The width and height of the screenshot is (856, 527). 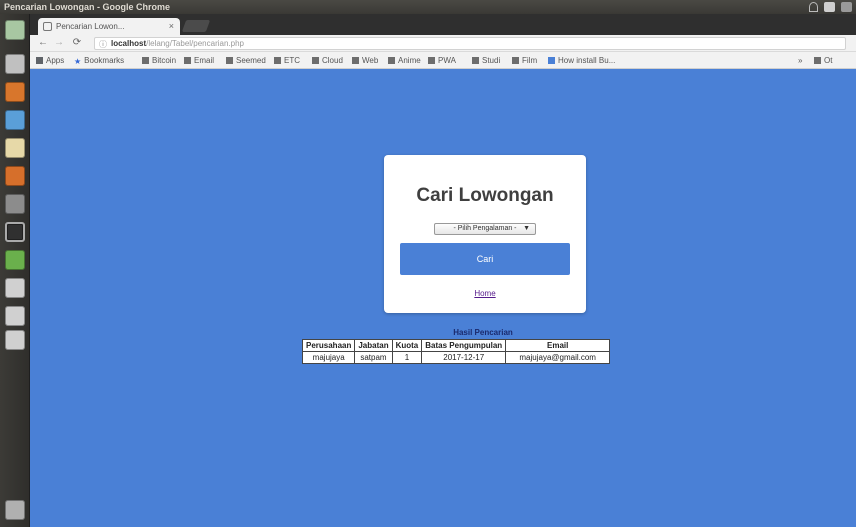 What do you see at coordinates (328, 357) in the screenshot?
I see `table-cell: majujaya` at bounding box center [328, 357].